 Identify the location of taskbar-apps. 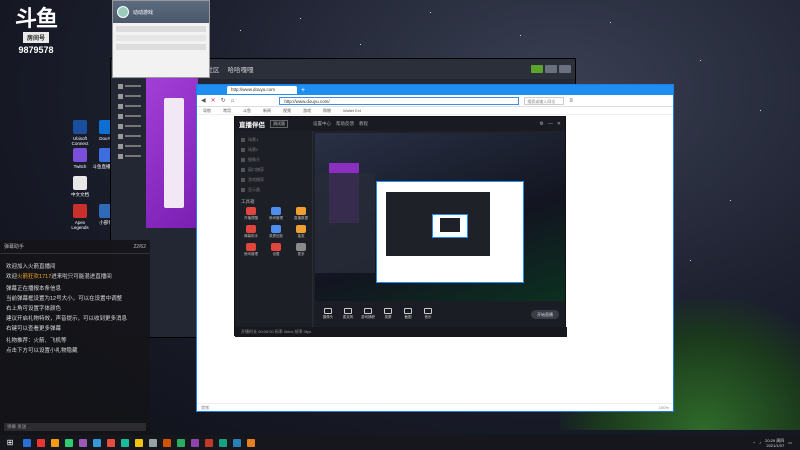
(139, 442).